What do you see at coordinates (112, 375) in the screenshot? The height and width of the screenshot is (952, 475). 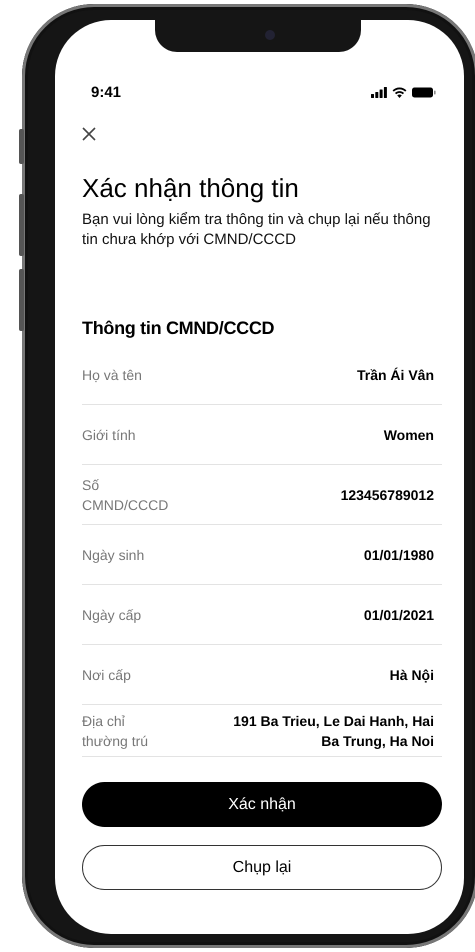 I see `field-label: Họ và tên` at bounding box center [112, 375].